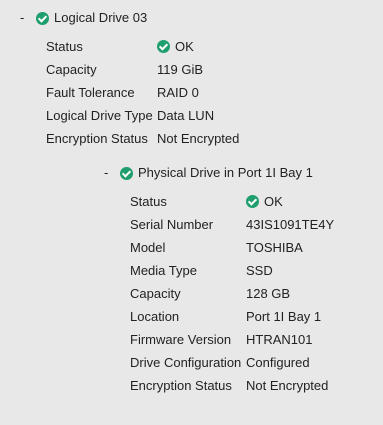 The width and height of the screenshot is (383, 425). I want to click on property-row-fault-tolerance: Fault Tolerance RAID 0, so click(142, 92).